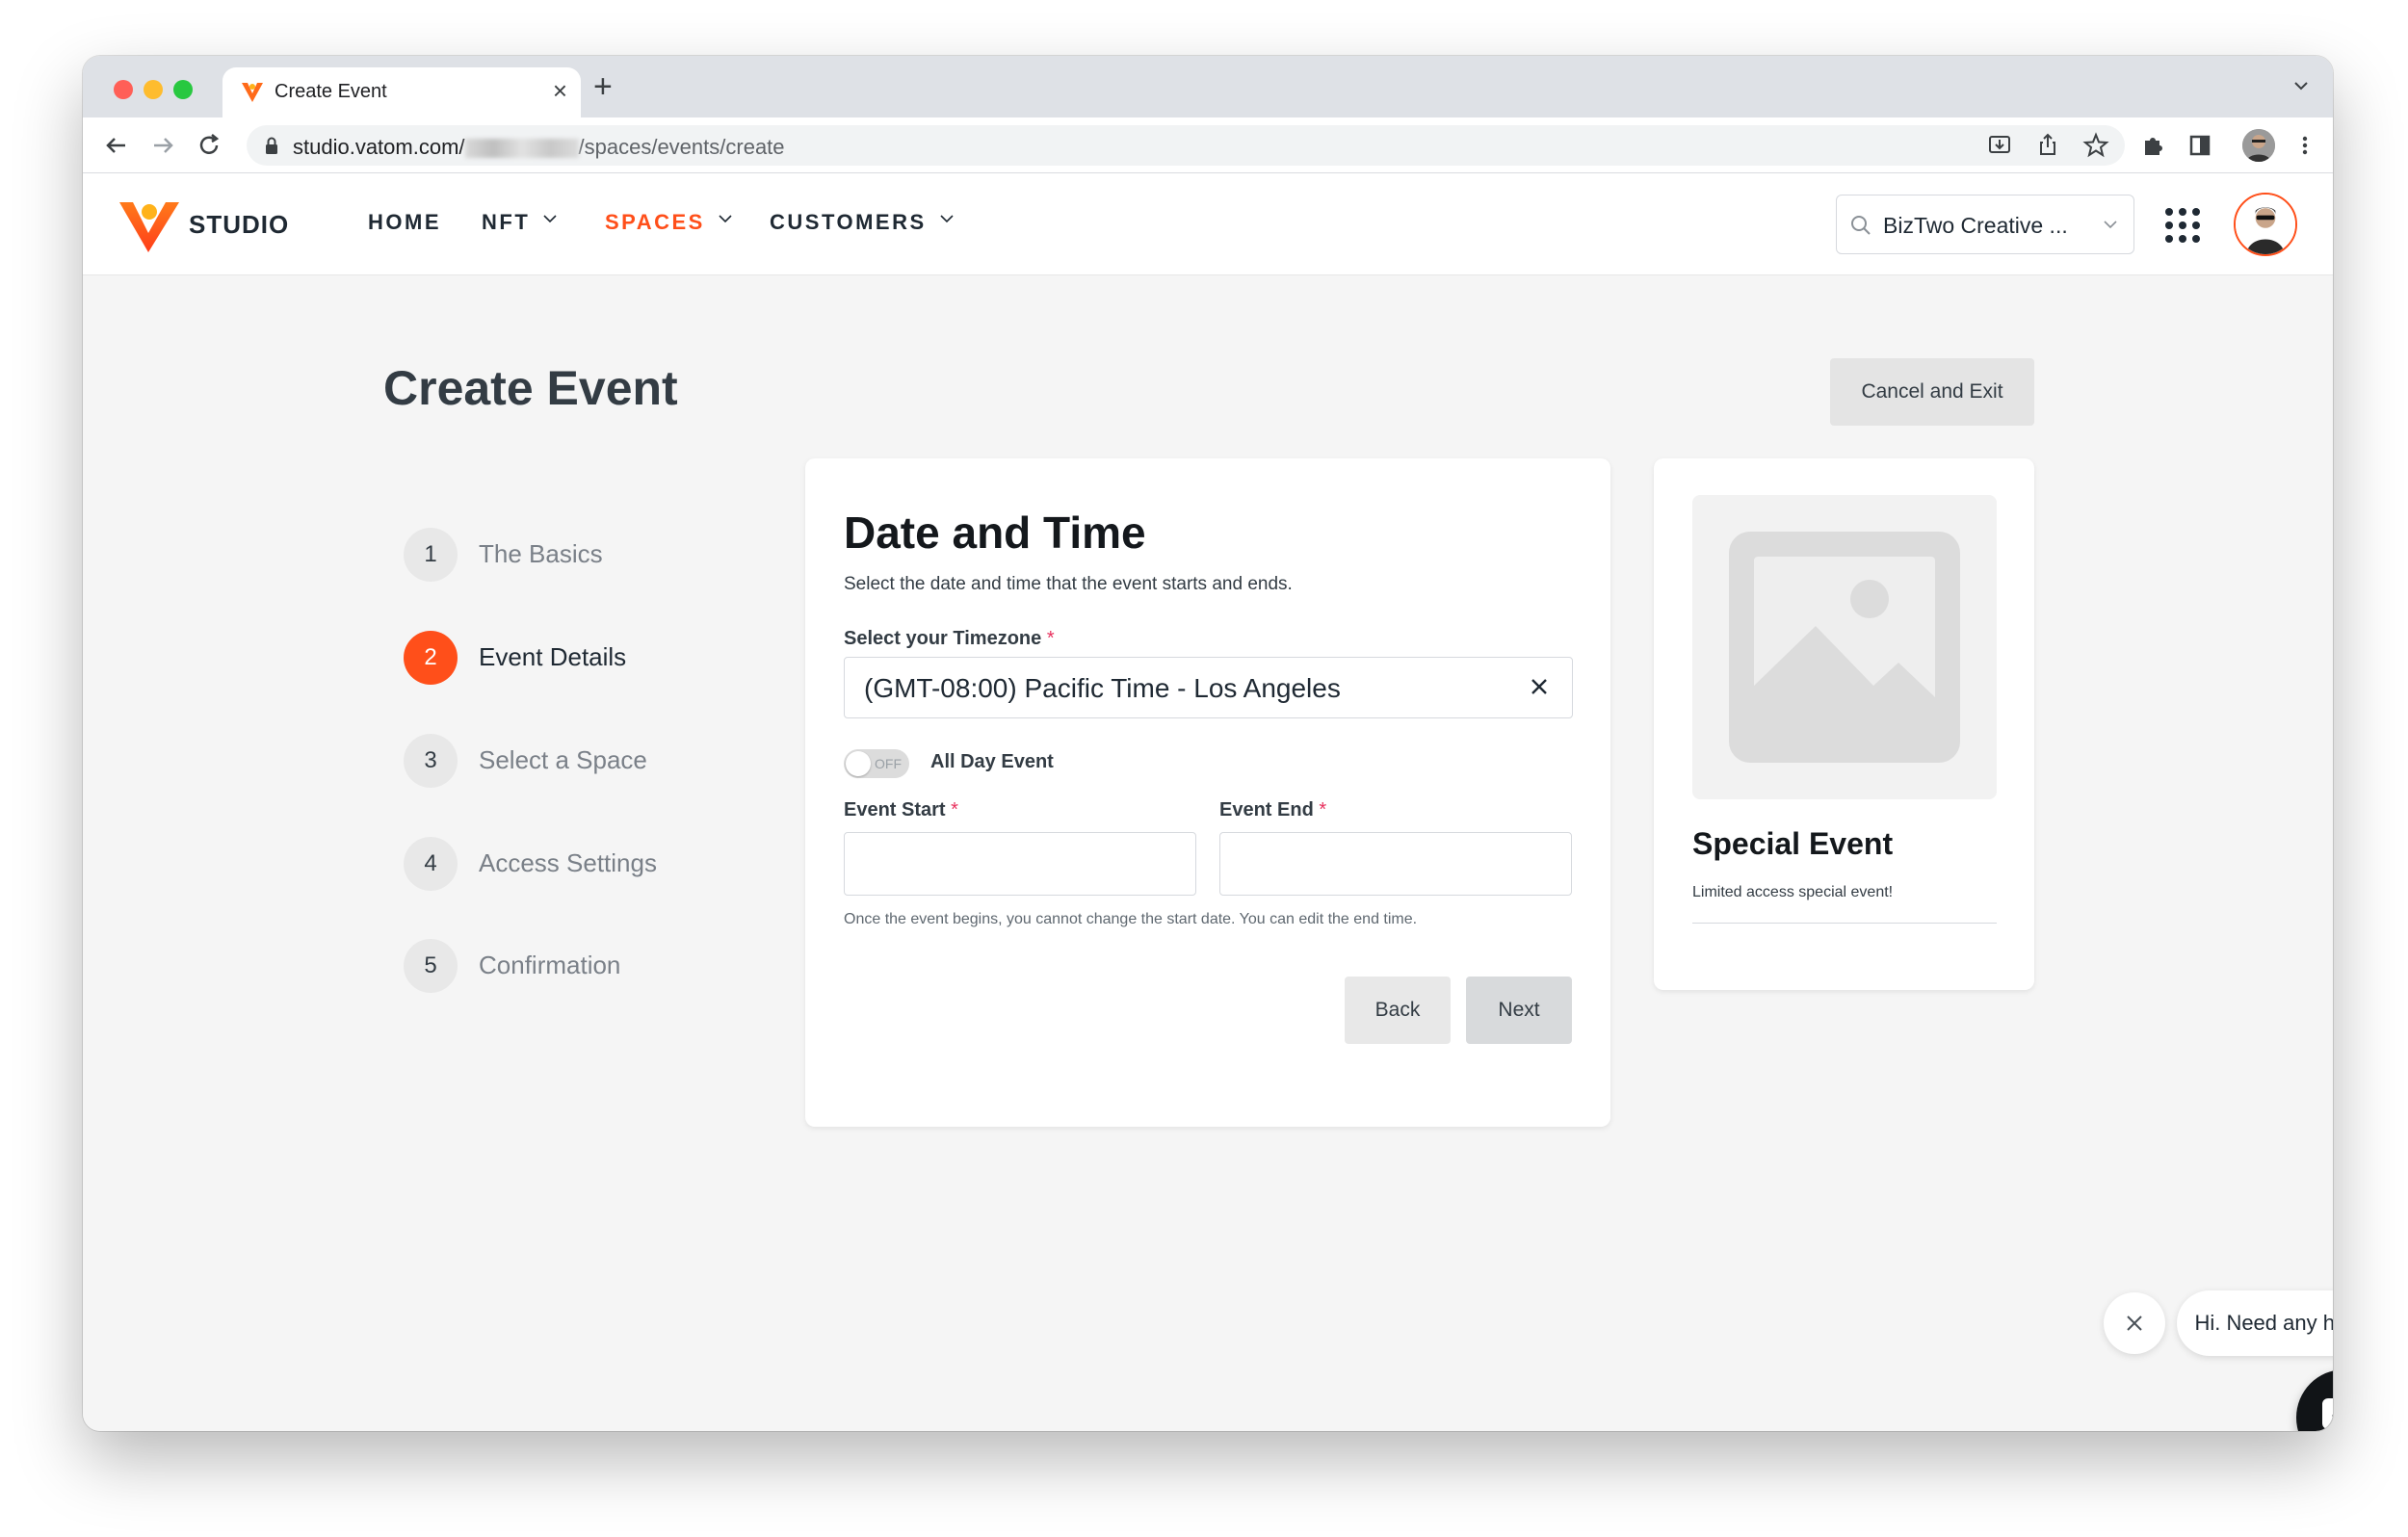  What do you see at coordinates (431, 966) in the screenshot?
I see `step-number: 5` at bounding box center [431, 966].